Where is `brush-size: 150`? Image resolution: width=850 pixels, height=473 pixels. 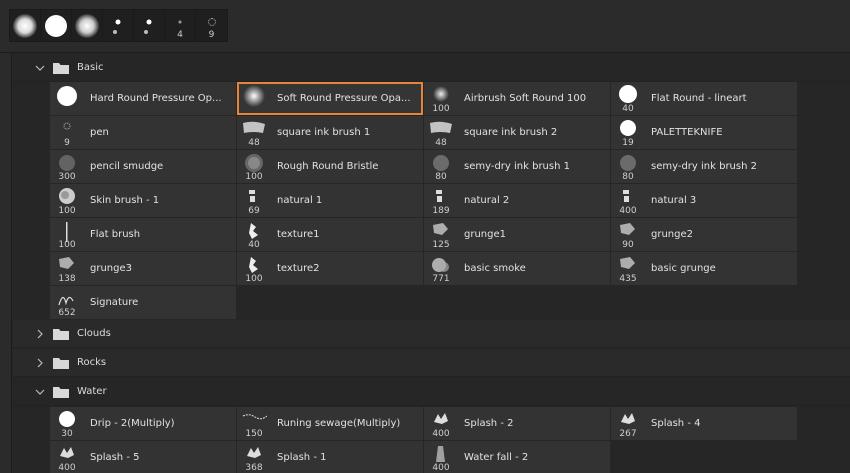 brush-size: 150 is located at coordinates (254, 434).